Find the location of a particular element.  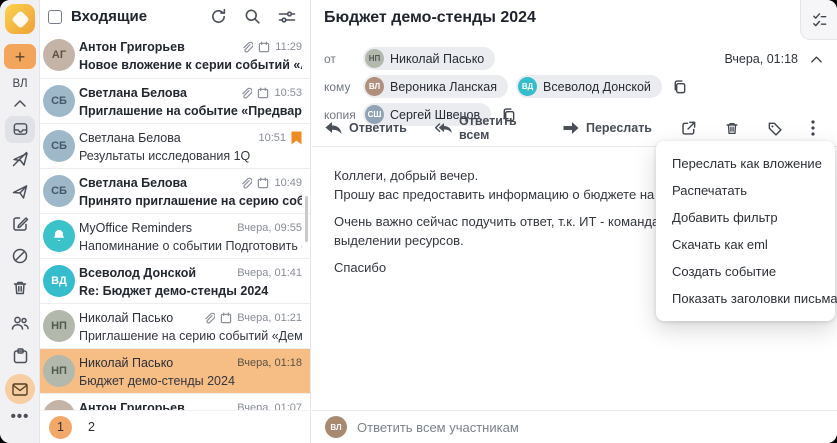

sender-name: Николай Пасько is located at coordinates (126, 363).